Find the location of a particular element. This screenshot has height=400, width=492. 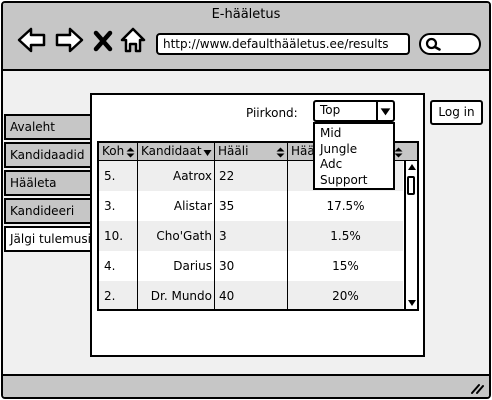

votes-cell: 3 is located at coordinates (223, 236).